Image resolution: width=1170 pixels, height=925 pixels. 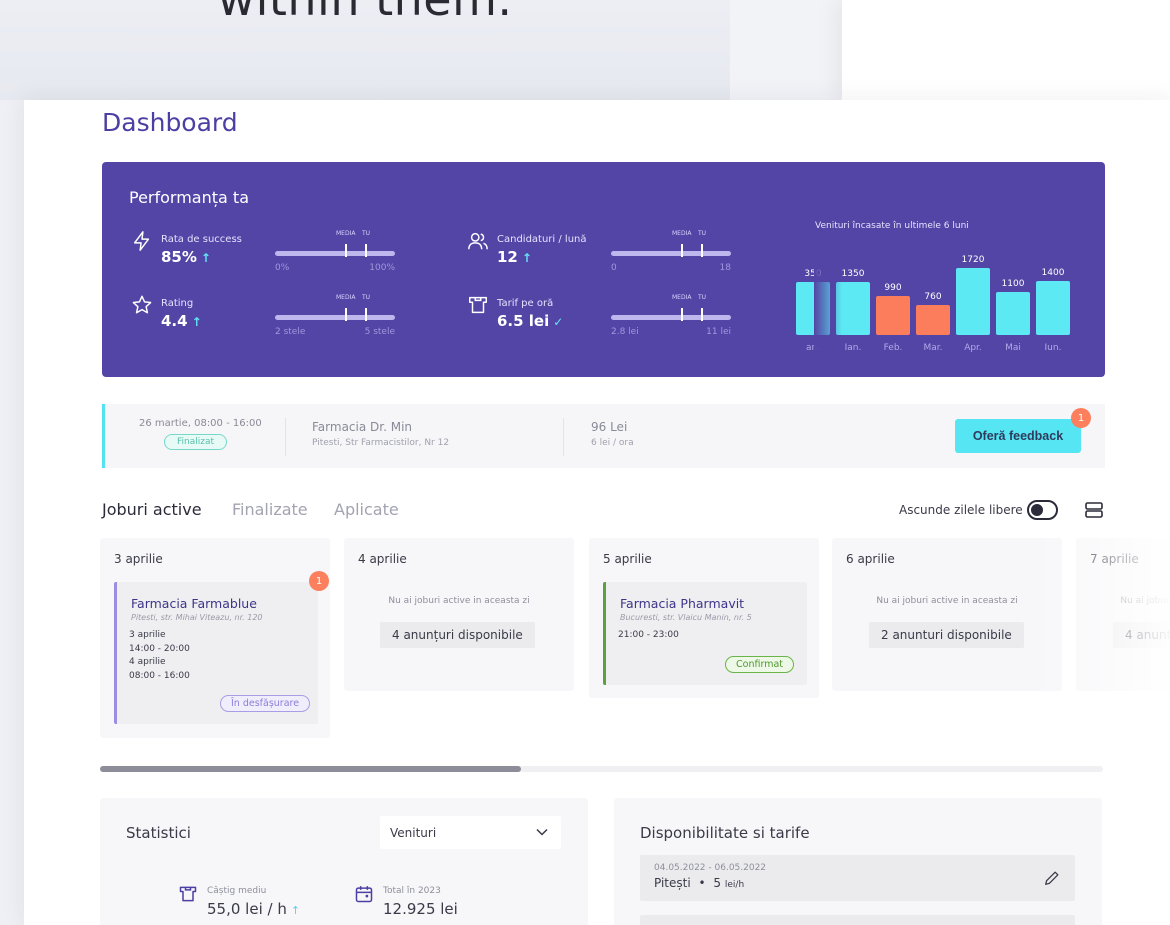 I want to click on slider-min: 2 stele, so click(x=290, y=332).